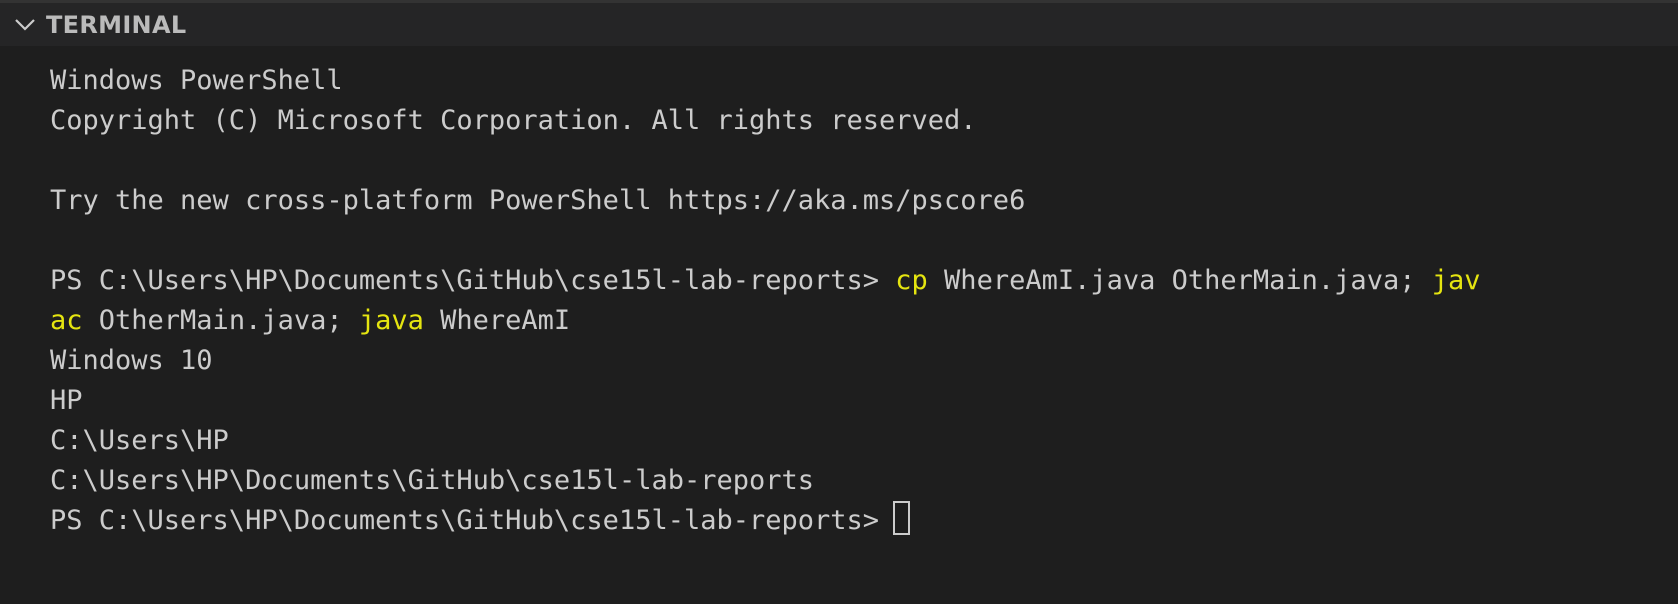  Describe the element at coordinates (25, 25) in the screenshot. I see `chevron-down-icon` at that location.